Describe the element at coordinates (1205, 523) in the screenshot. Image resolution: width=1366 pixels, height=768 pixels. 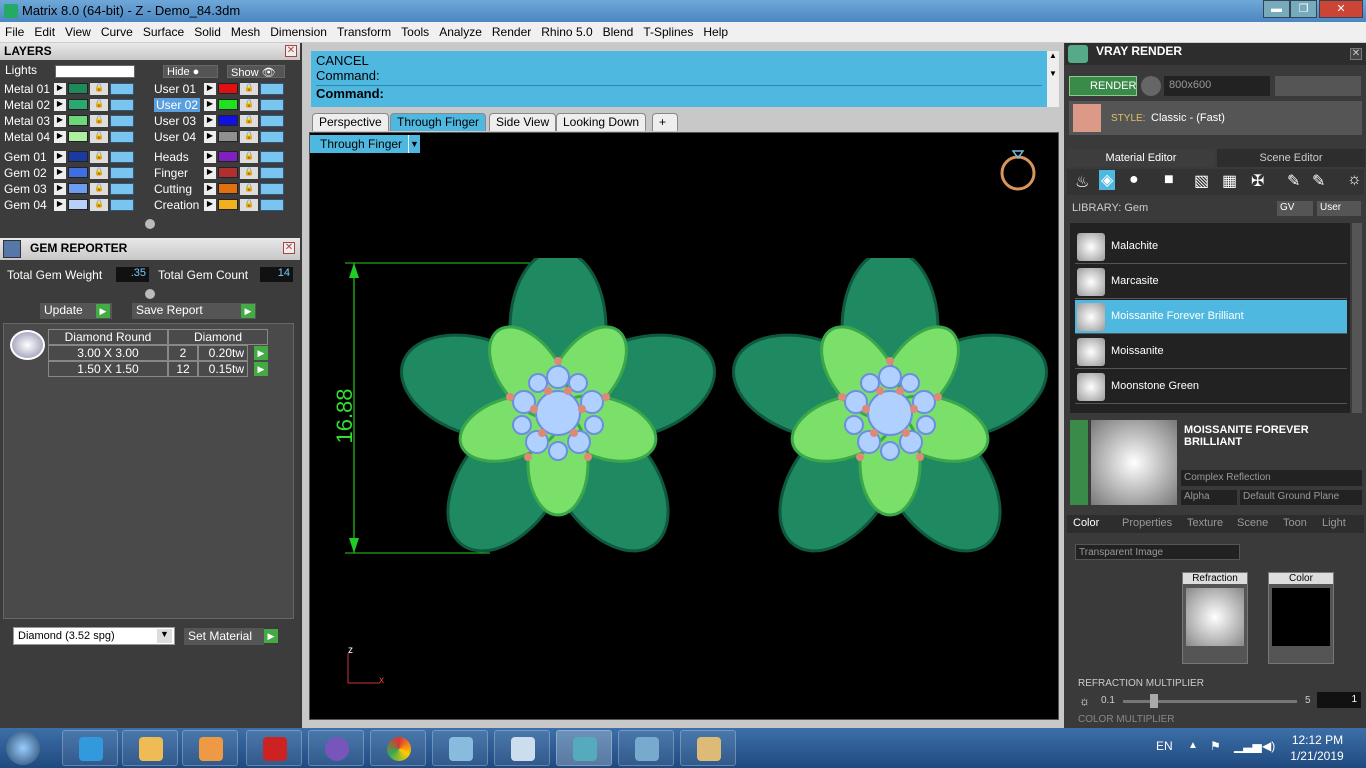
I see `subtab-texture: Texture` at that location.